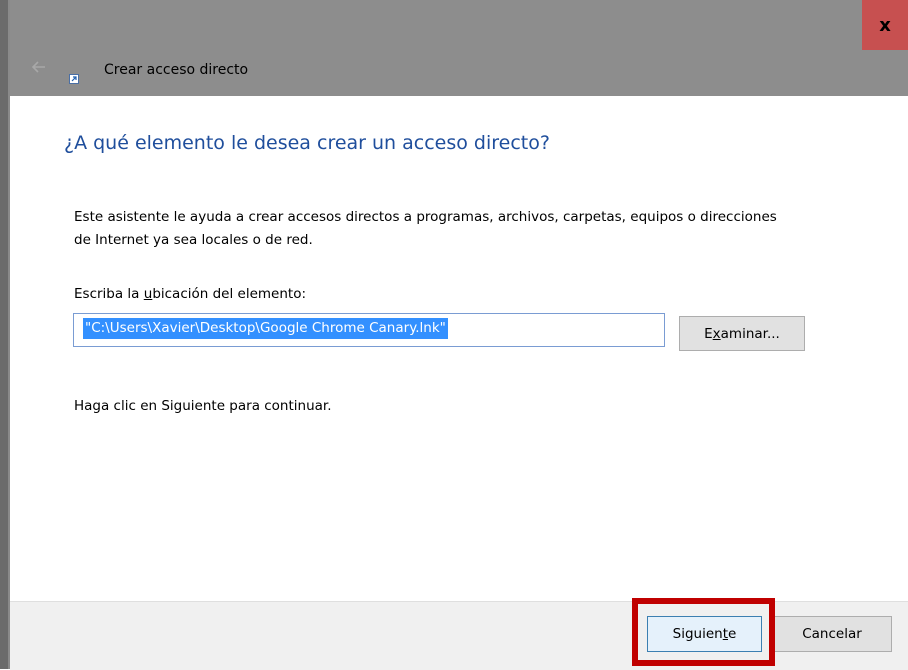  What do you see at coordinates (193, 240) in the screenshot?
I see `description-line-2: de Internet ya sea locales o de red.` at bounding box center [193, 240].